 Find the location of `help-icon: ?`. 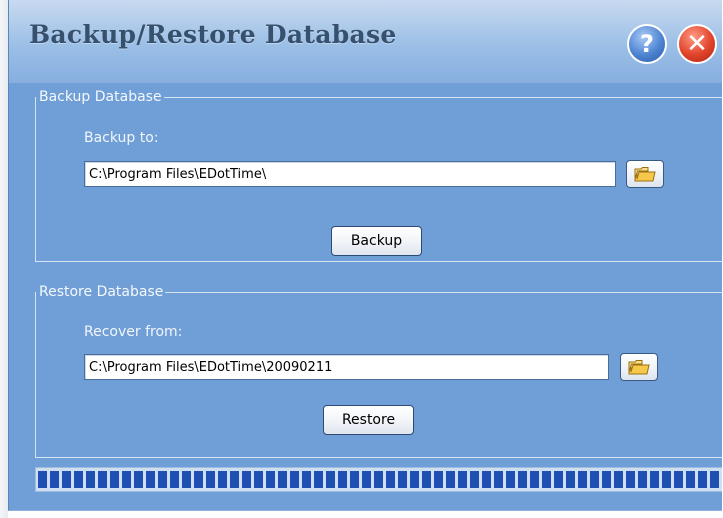

help-icon: ? is located at coordinates (647, 44).